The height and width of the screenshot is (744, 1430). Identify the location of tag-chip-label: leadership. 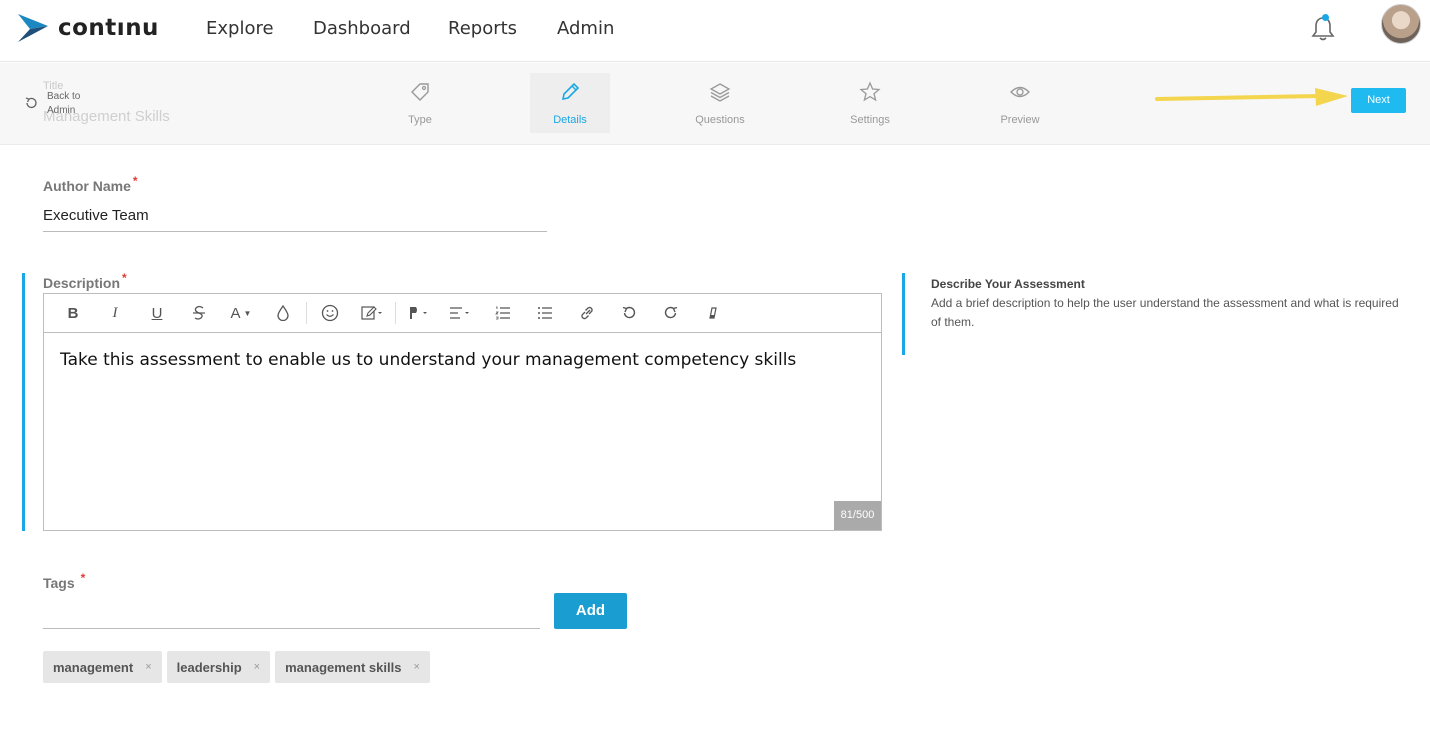
(209, 667).